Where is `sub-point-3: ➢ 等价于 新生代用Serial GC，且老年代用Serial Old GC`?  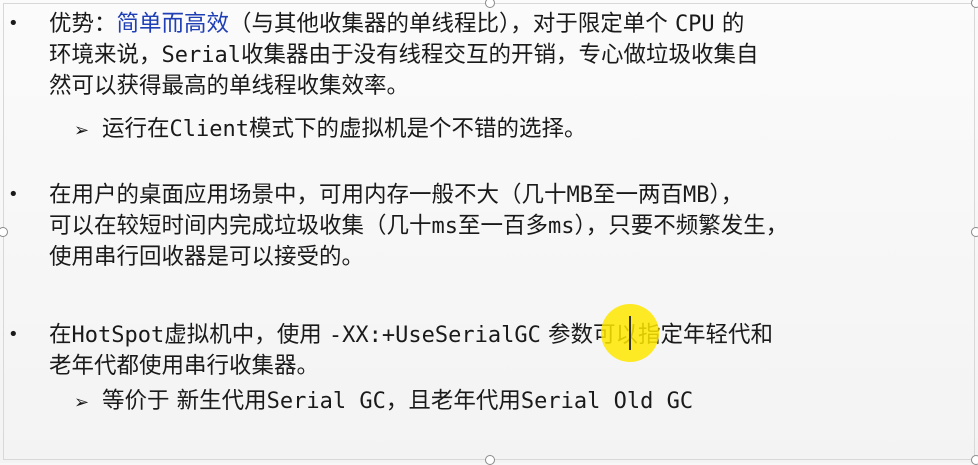 sub-point-3: ➢ 等价于 新生代用Serial GC，且老年代用Serial Old GC is located at coordinates (383, 402).